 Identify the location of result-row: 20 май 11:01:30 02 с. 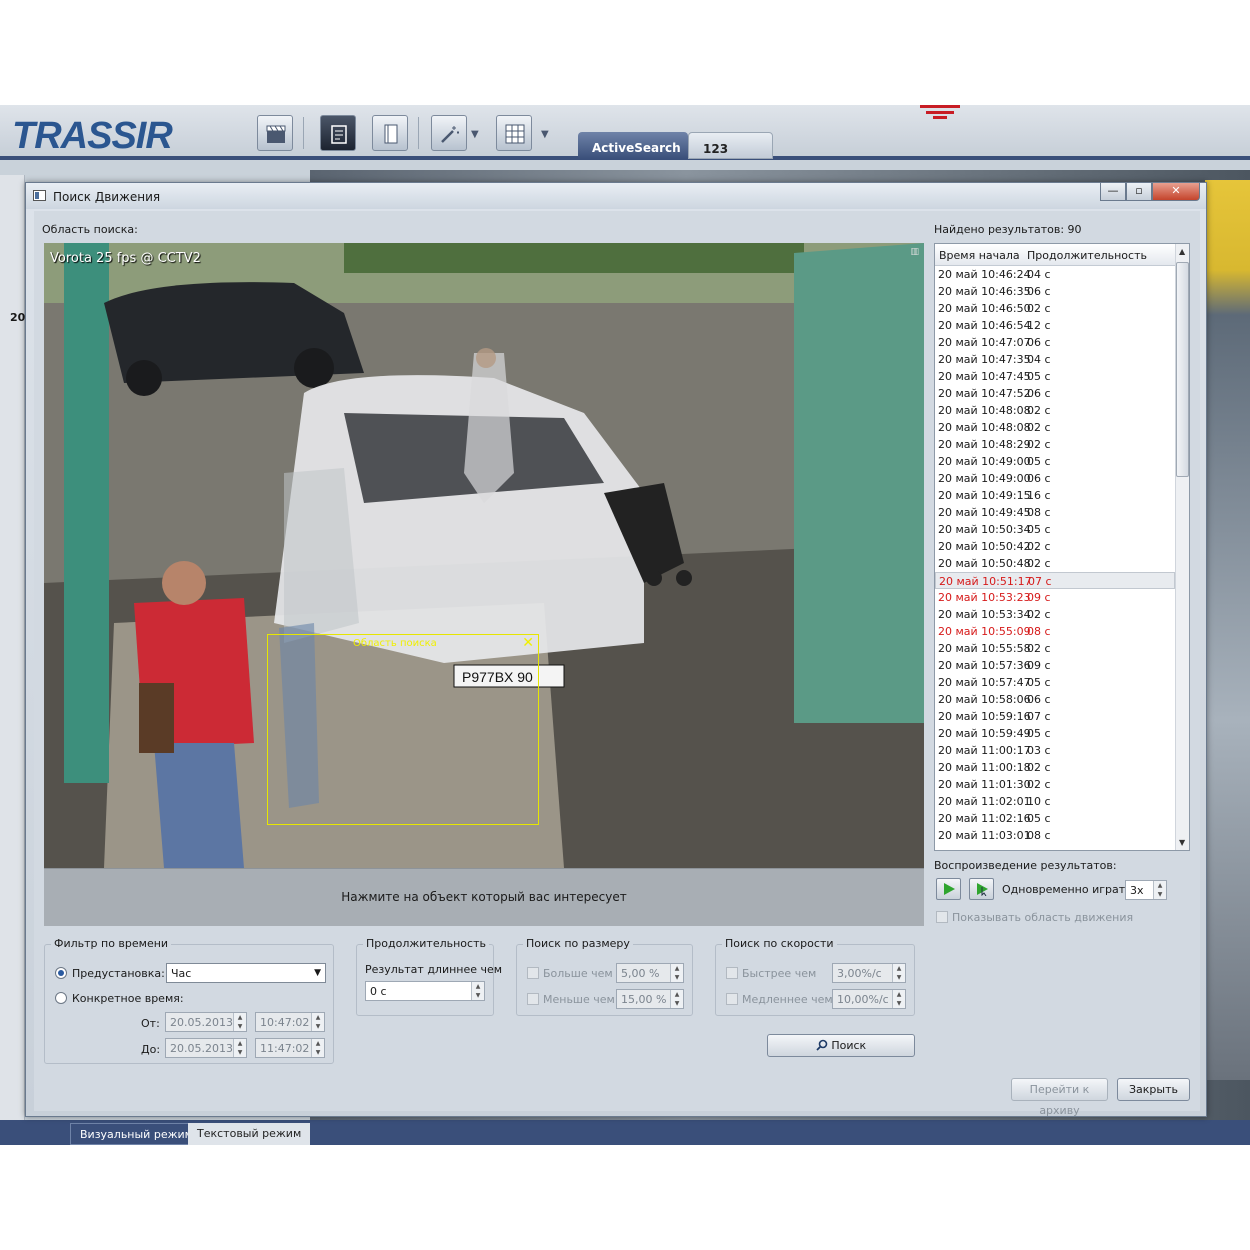
(1055, 784).